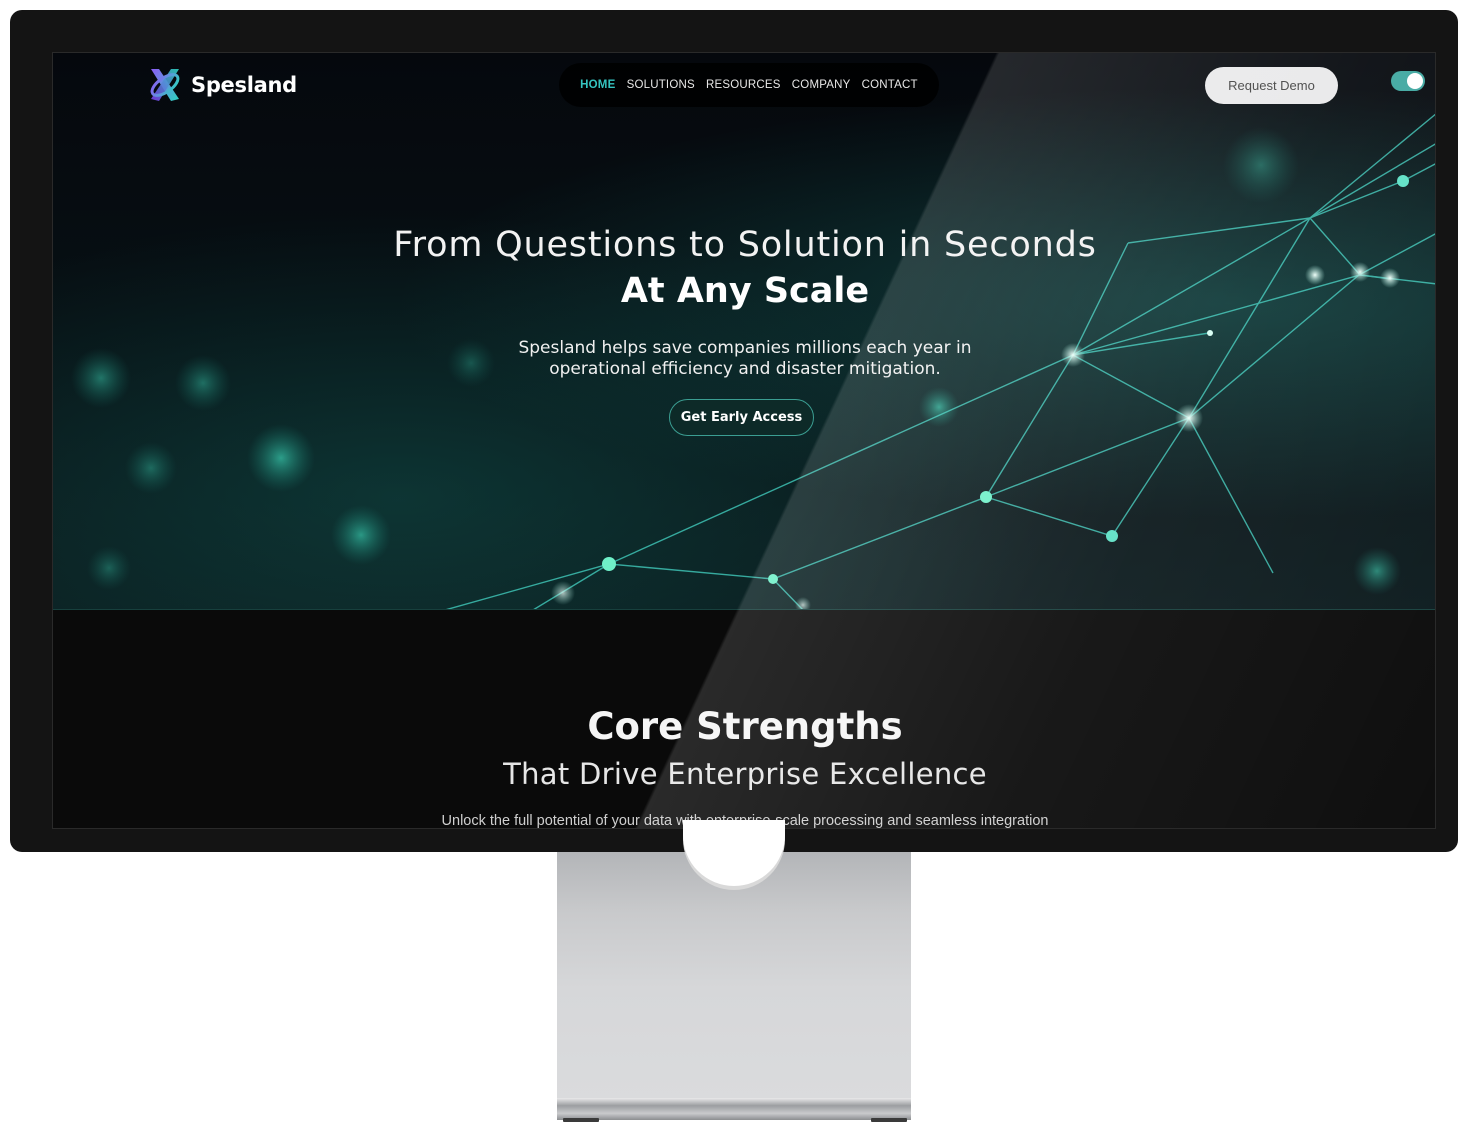 The image size is (1469, 1131). I want to click on theme-toggle, so click(1408, 81).